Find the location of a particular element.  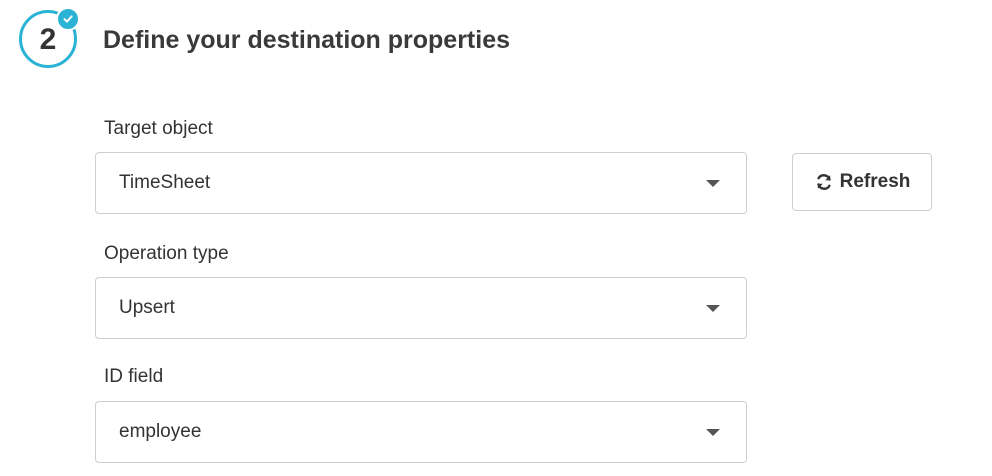

id-field-label: ID field is located at coordinates (134, 376).